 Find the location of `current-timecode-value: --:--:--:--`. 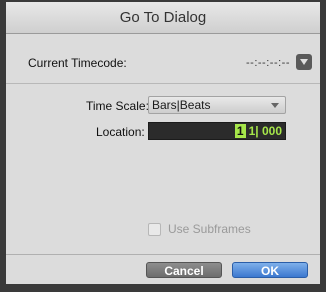

current-timecode-value: --:--:--:-- is located at coordinates (268, 63).